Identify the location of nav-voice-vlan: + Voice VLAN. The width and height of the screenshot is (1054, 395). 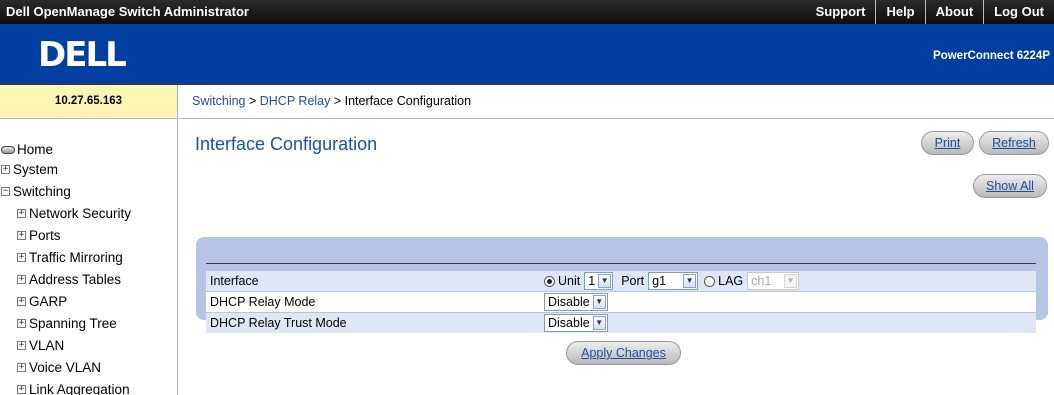
(59, 367).